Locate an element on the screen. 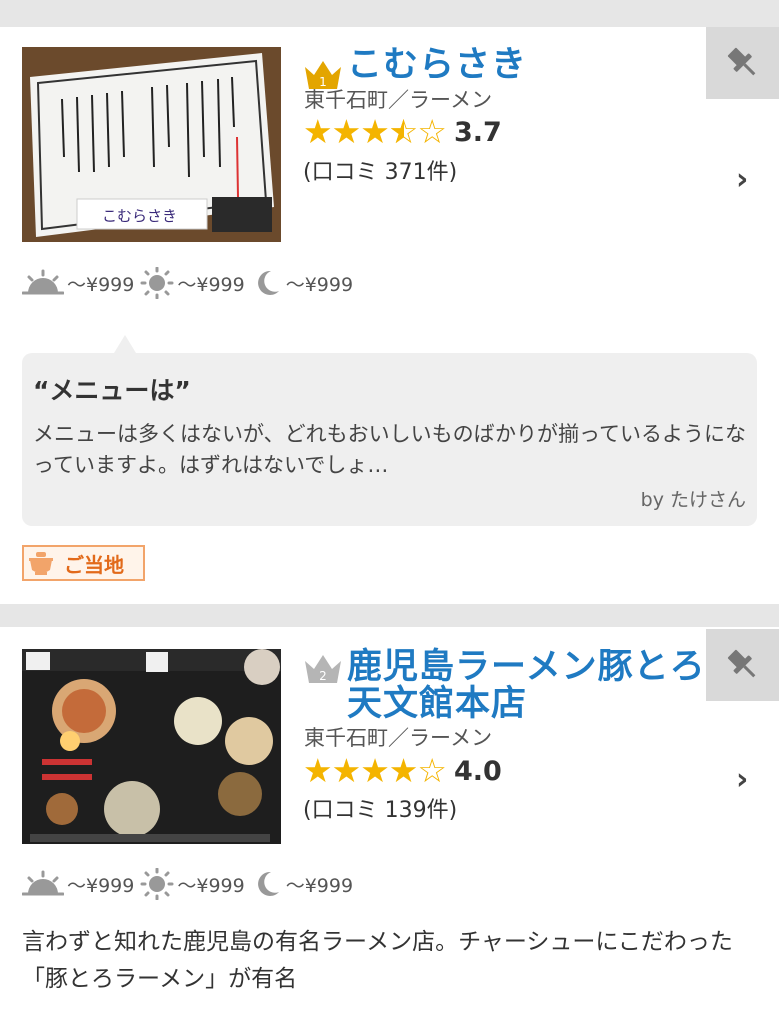  review-title: “メニューは” is located at coordinates (112, 390).